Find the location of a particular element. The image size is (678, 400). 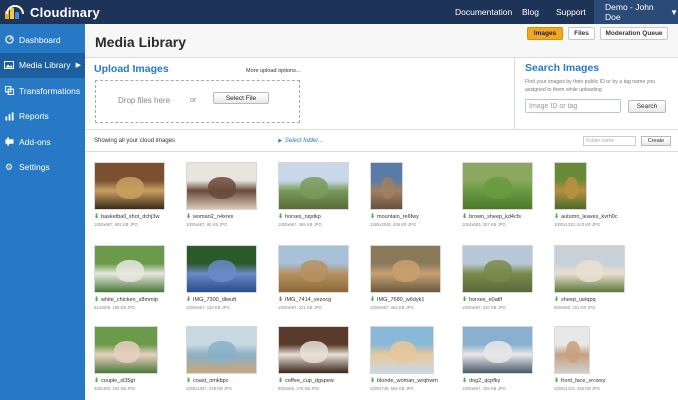

image-tile: ⬇ white_chicken_s8mmip 512x606, 190 KB JPG is located at coordinates (138, 277).